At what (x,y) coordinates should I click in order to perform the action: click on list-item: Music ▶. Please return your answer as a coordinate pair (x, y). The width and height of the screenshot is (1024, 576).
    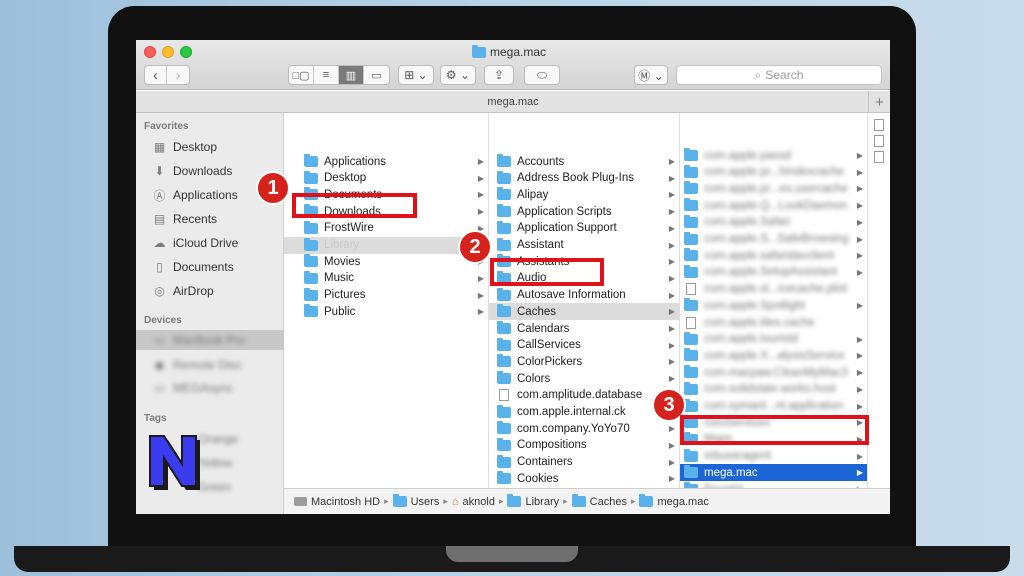
    Looking at the image, I should click on (386, 278).